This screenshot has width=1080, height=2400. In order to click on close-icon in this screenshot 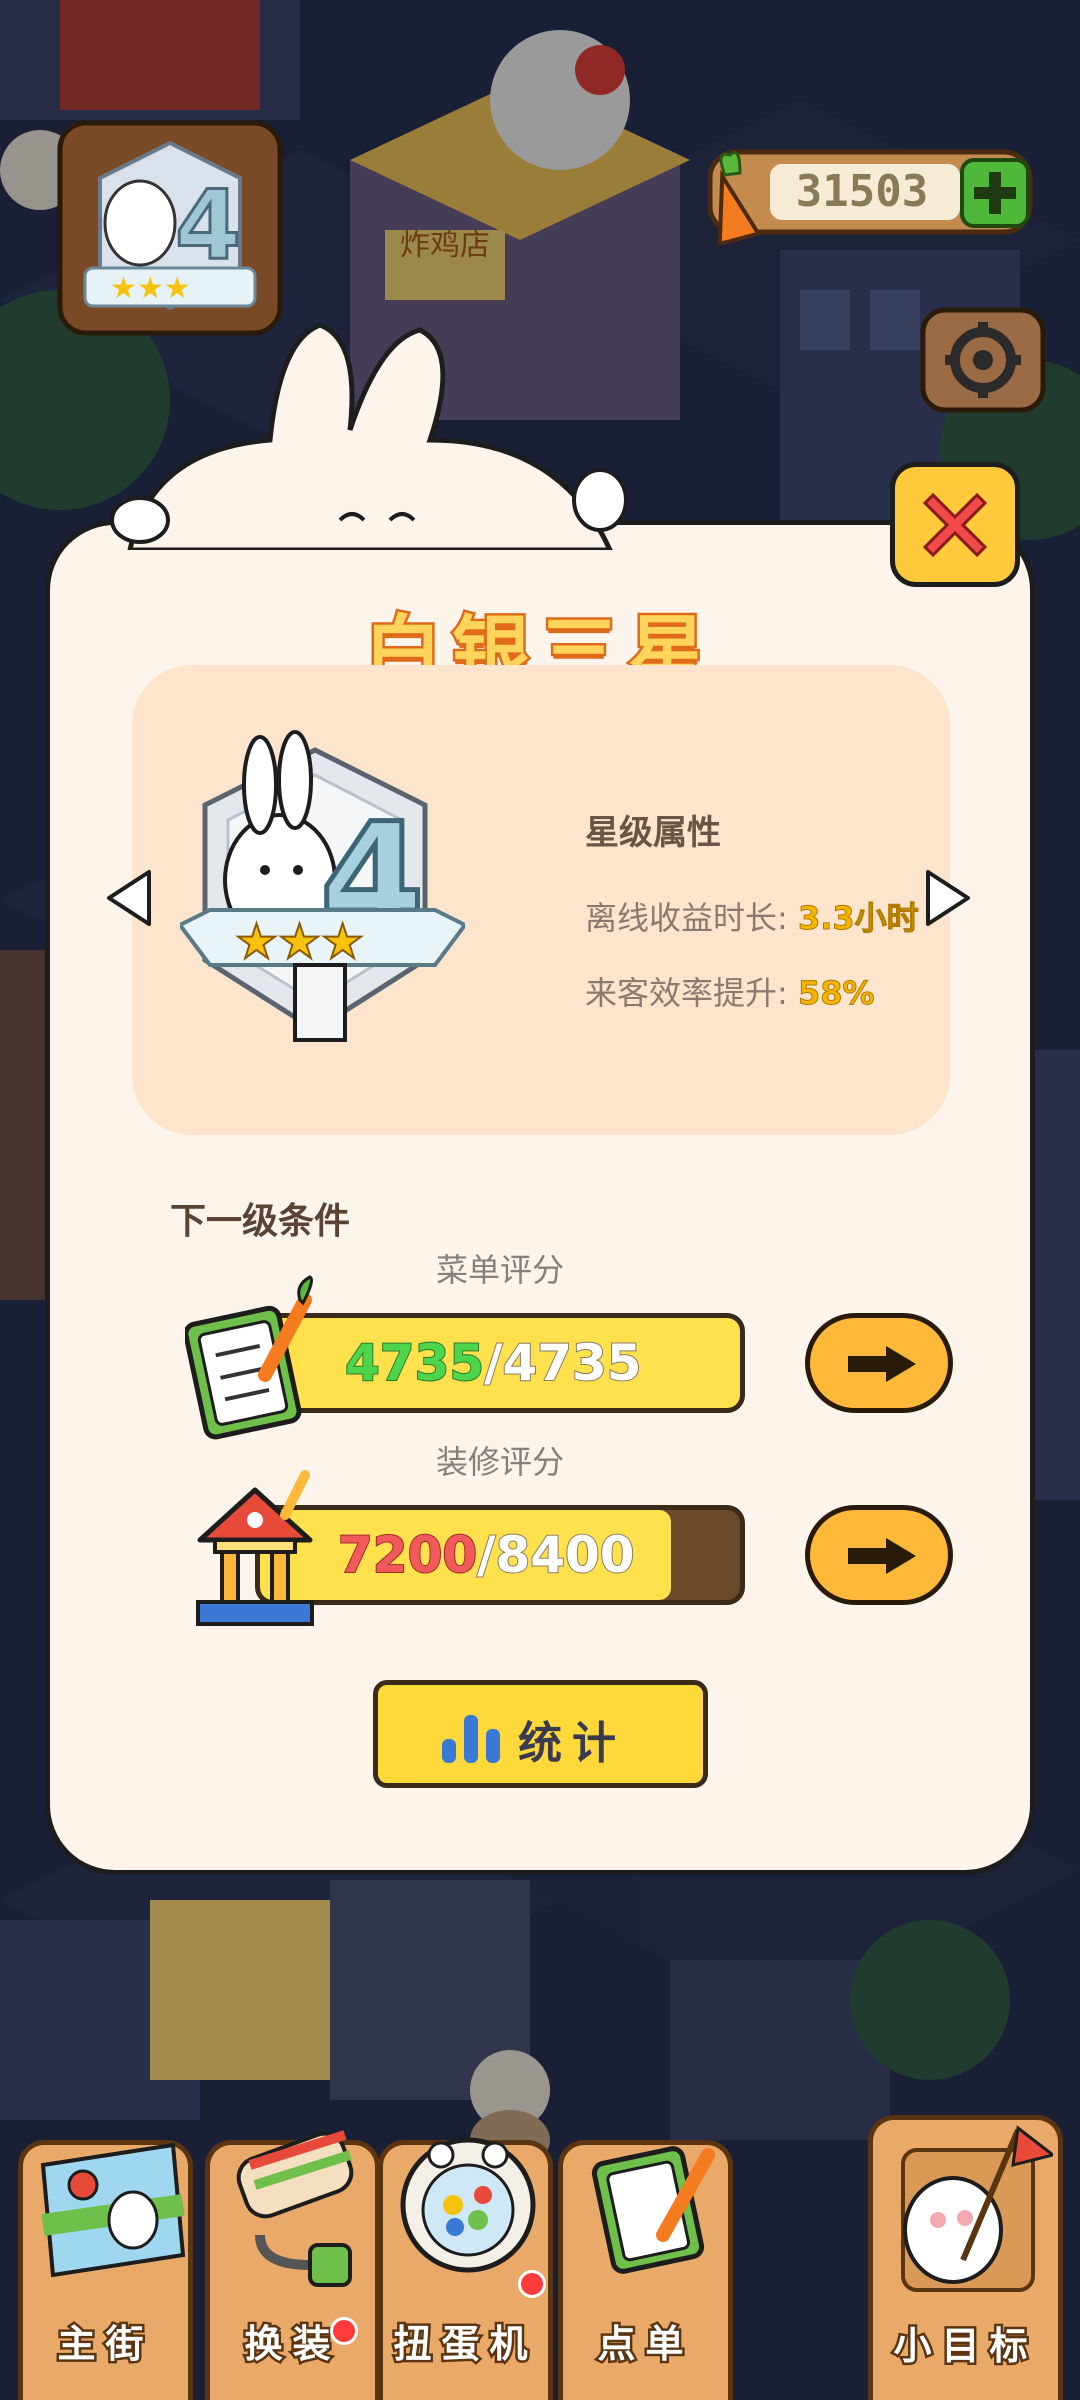, I will do `click(955, 525)`.